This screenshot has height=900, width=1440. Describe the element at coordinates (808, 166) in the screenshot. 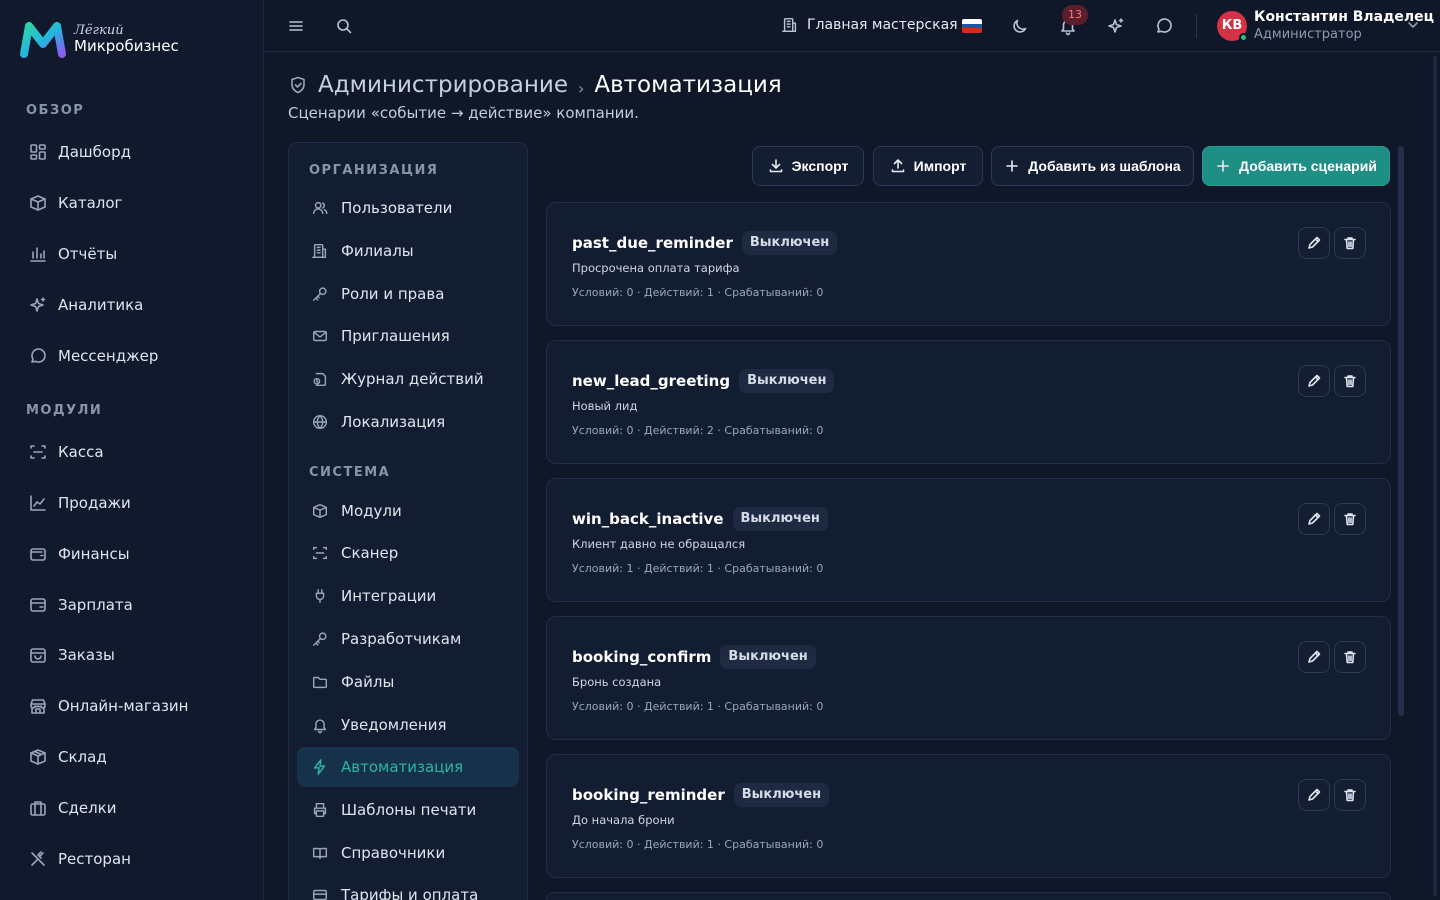

I see `export-button: Экспорт` at that location.